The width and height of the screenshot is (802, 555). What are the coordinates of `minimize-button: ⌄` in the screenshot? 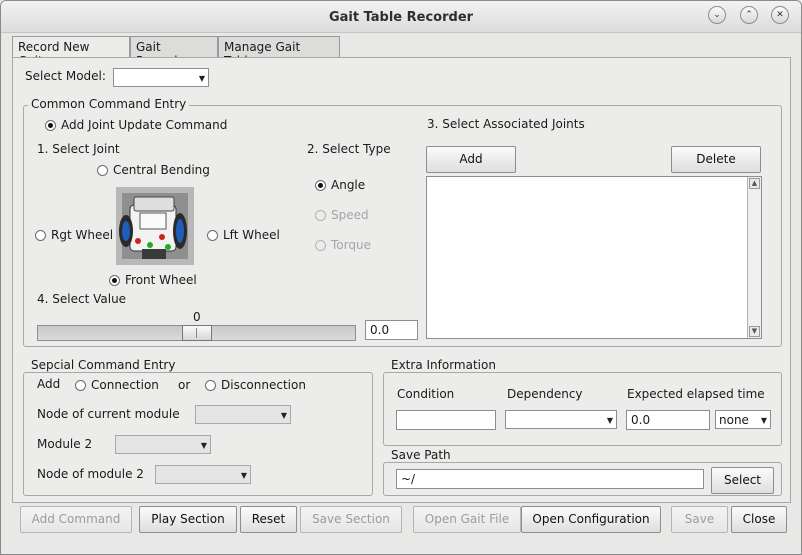 It's located at (717, 15).